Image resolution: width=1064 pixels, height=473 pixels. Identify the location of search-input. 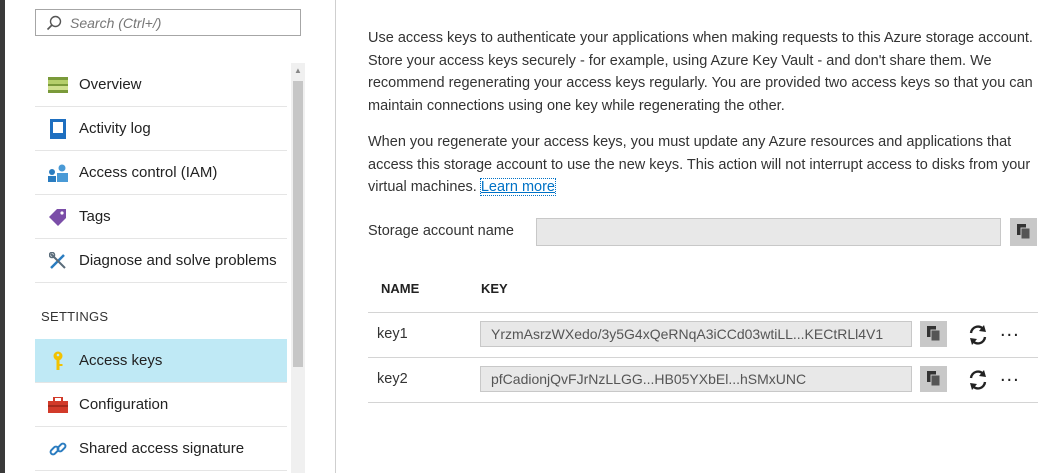
(180, 22).